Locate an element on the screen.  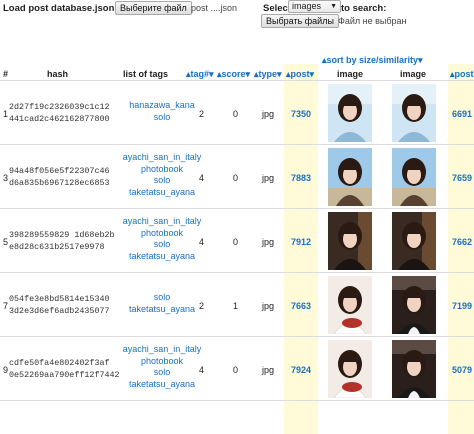
header-post: ▴post▾ is located at coordinates (300, 74).